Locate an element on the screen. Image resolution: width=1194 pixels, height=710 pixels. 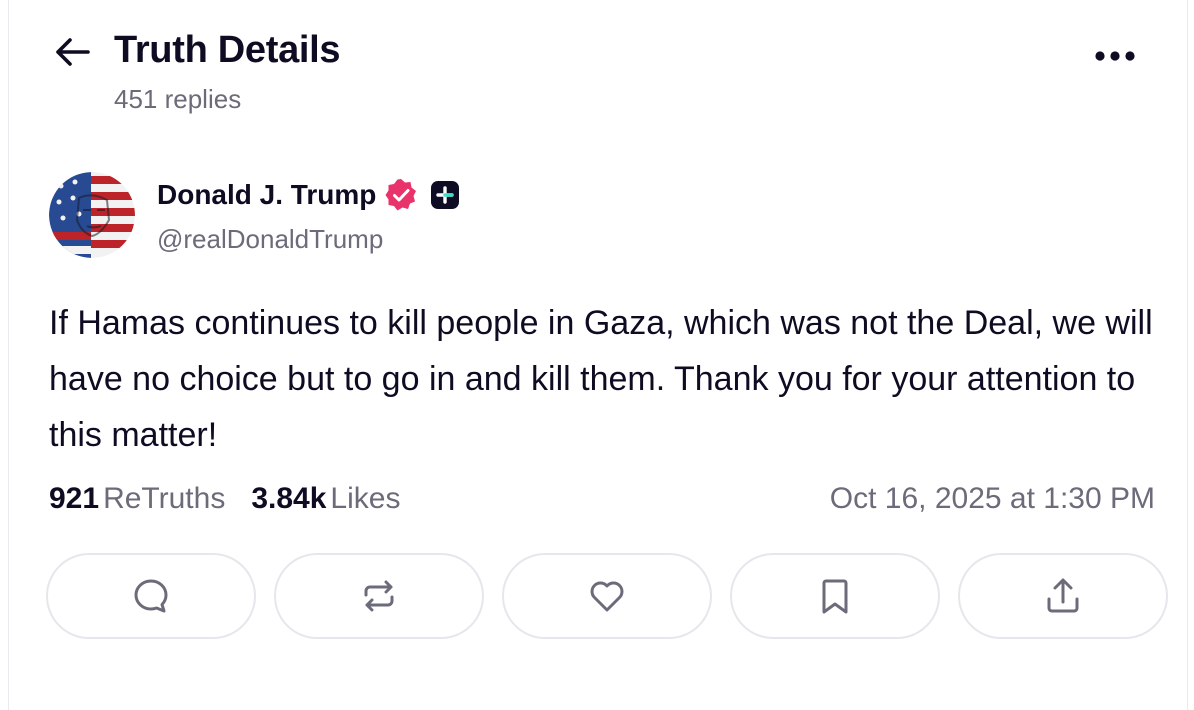
retruths-stat: 921 ReTruths is located at coordinates (137, 499).